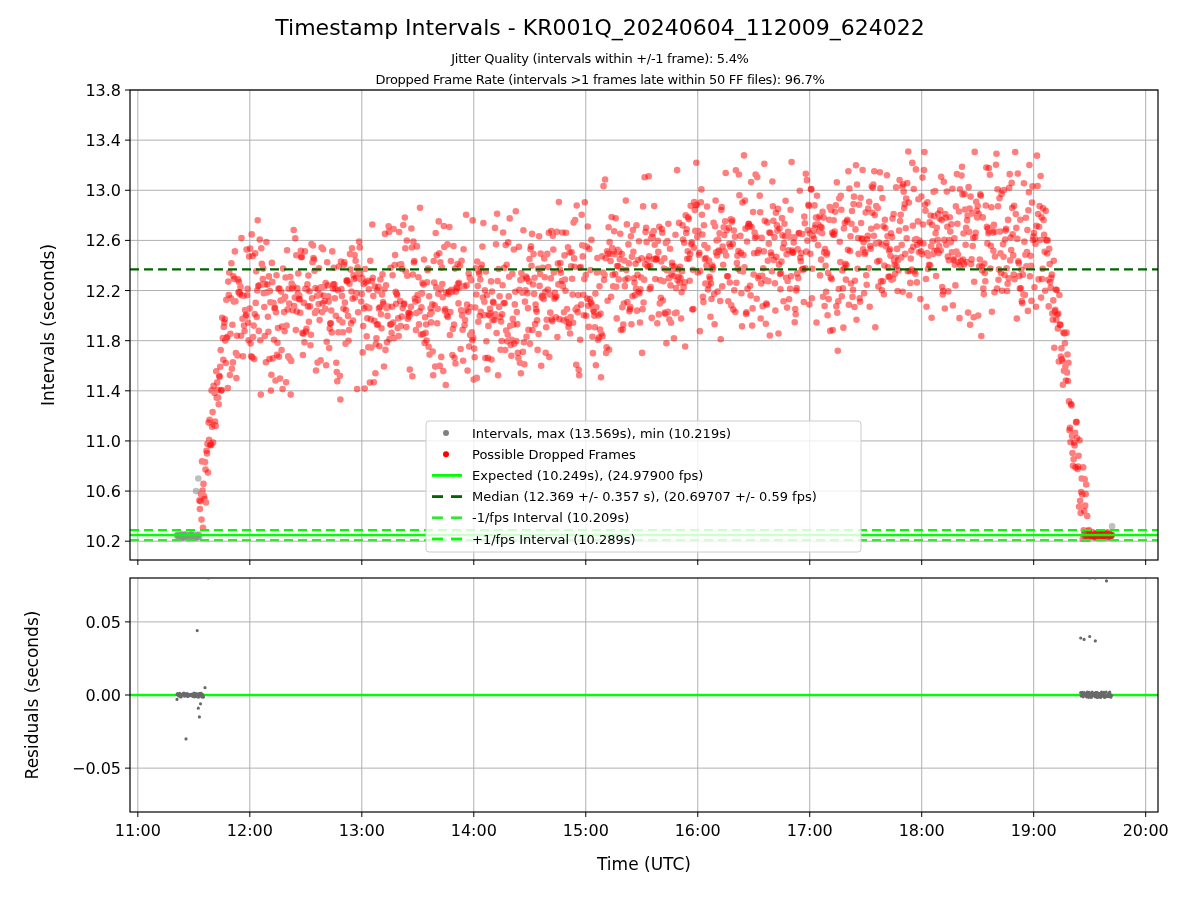 Image resolution: width=1200 pixels, height=900 pixels. What do you see at coordinates (103, 695) in the screenshot?
I see `tick-label: 0.00` at bounding box center [103, 695].